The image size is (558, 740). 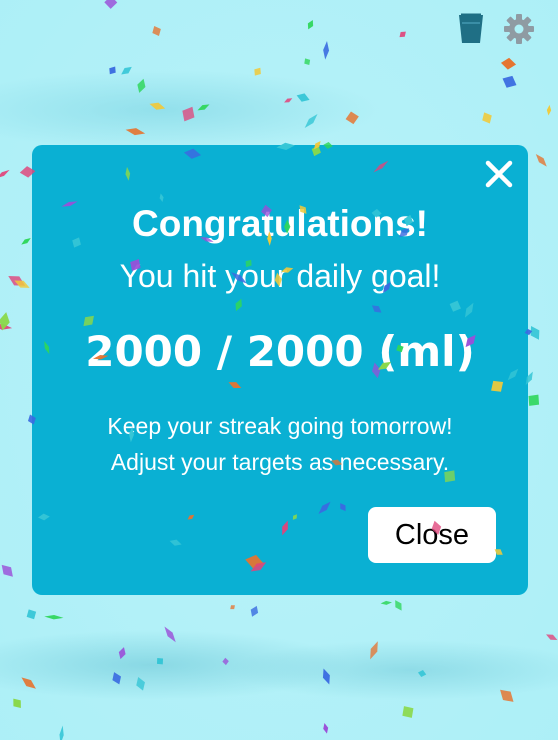 I want to click on intake-amount: 2000 / 2000 (ml), so click(x=280, y=351).